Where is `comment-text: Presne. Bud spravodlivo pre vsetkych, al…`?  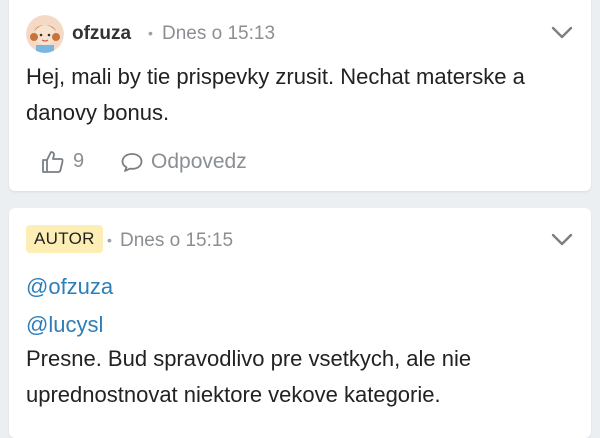
comment-text: Presne. Bud spravodlivo pre vsetkych, al… is located at coordinates (249, 376).